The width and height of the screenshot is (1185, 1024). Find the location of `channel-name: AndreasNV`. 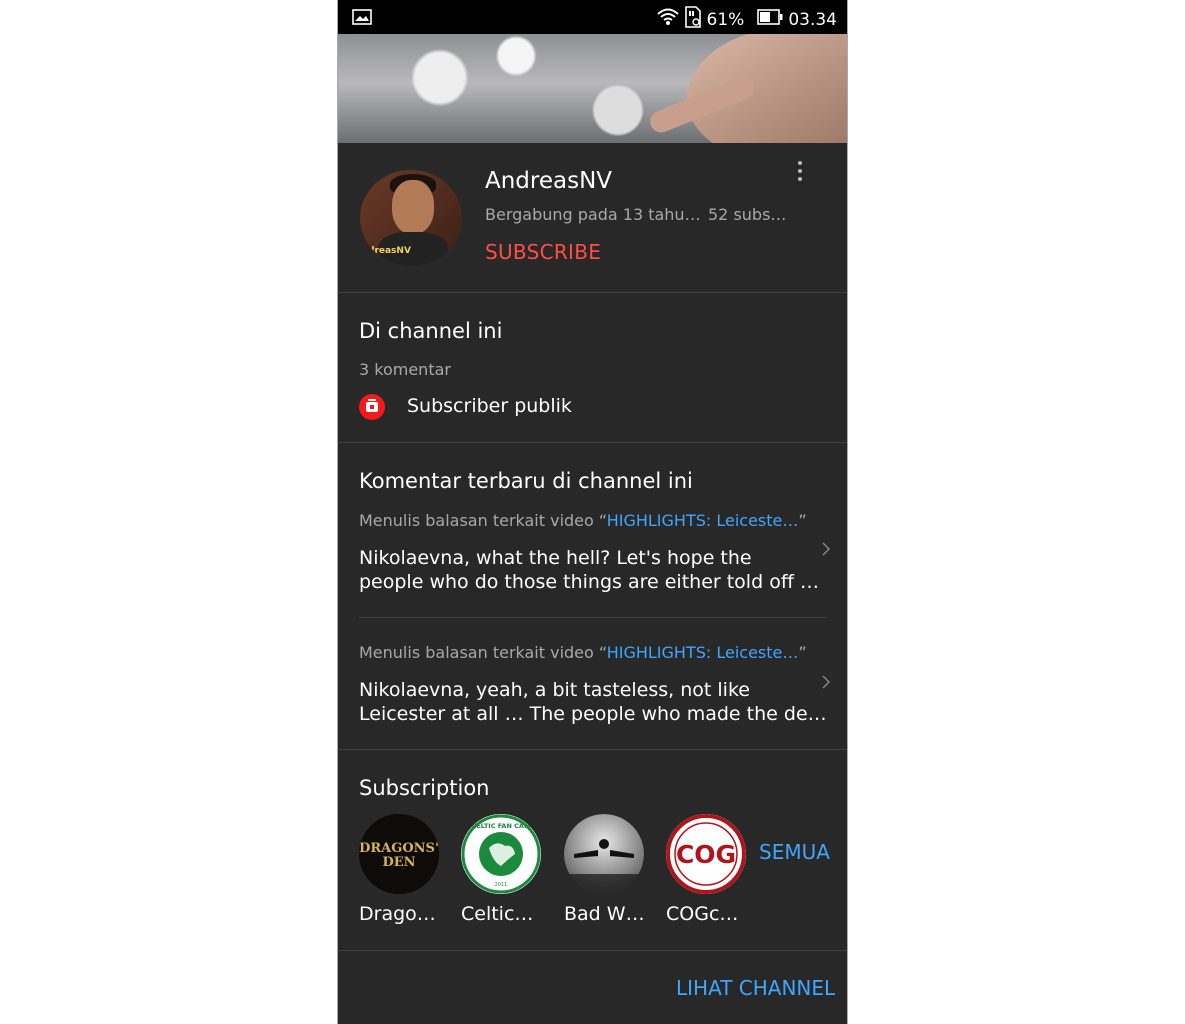

channel-name: AndreasNV is located at coordinates (549, 181).